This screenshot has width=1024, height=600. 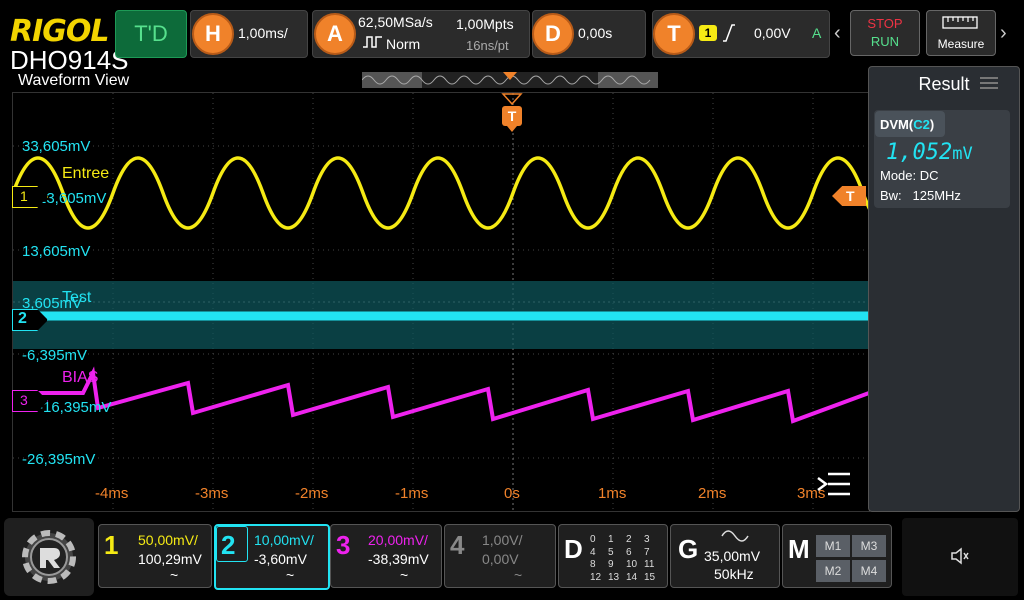 What do you see at coordinates (833, 571) in the screenshot?
I see `math-m2-button: M2` at bounding box center [833, 571].